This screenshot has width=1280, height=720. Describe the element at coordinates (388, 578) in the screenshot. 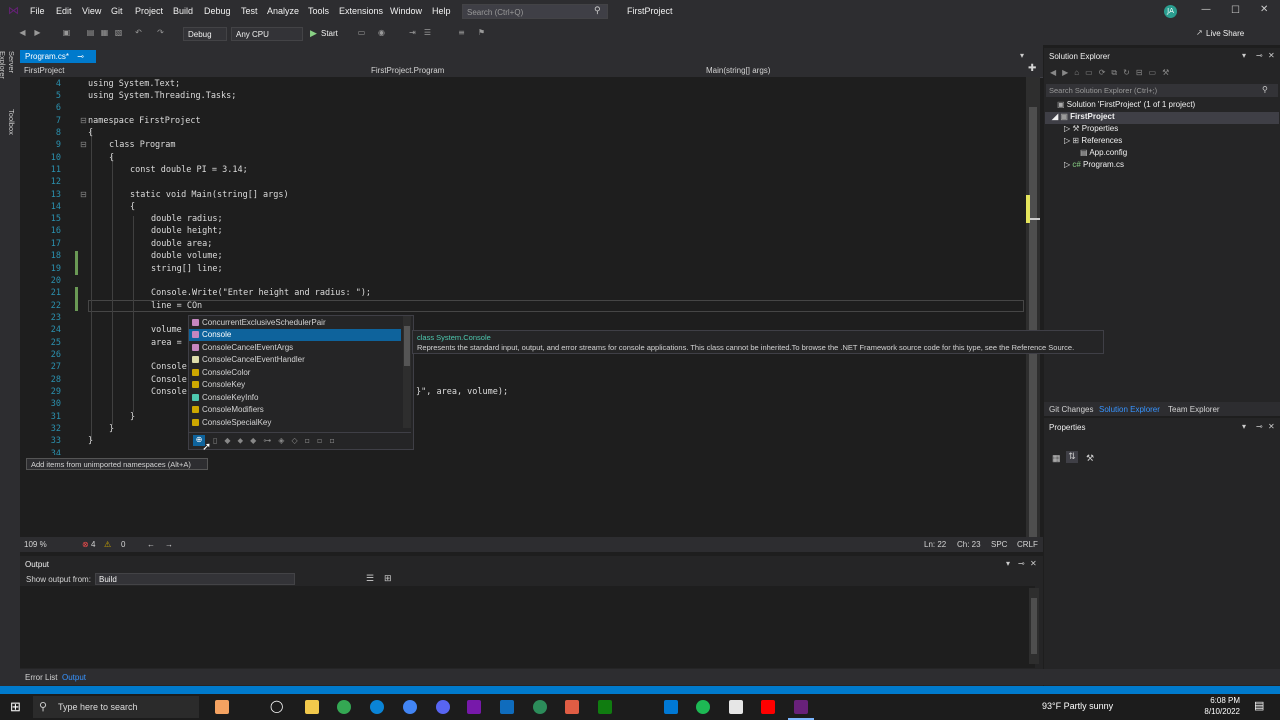

I see `word-wrap-icon: ⊞` at that location.